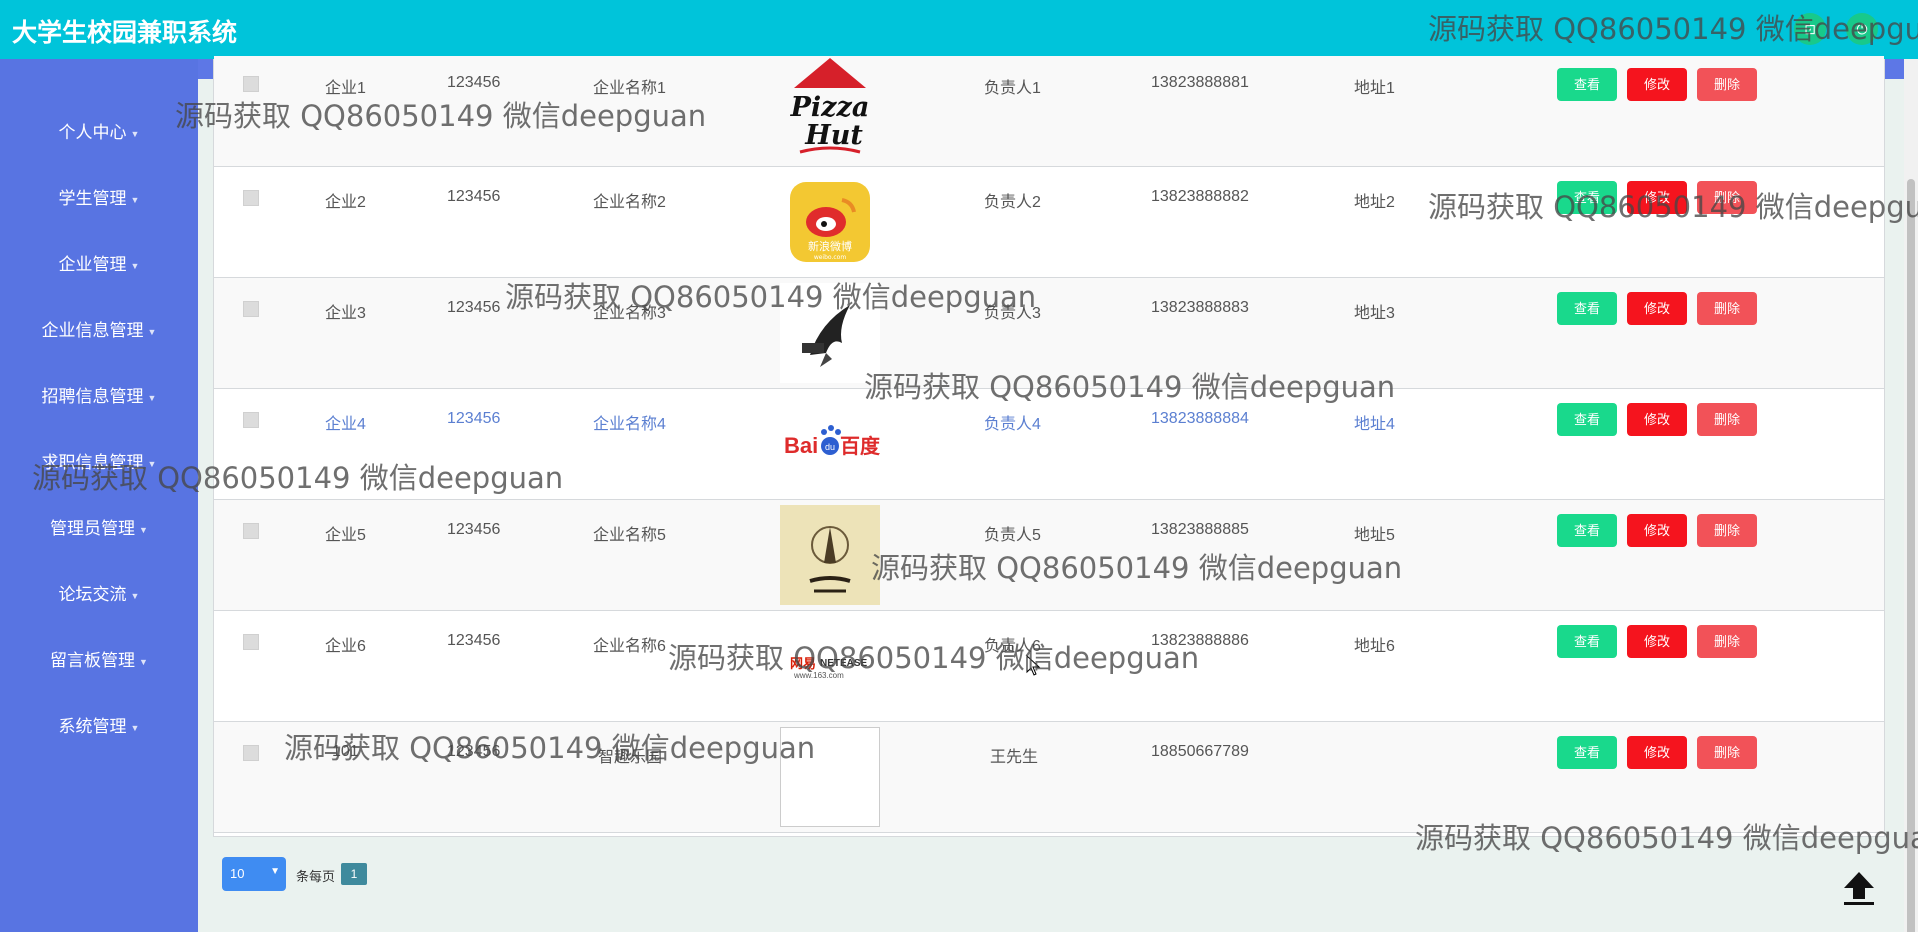 This screenshot has height=932, width=1918. What do you see at coordinates (1034, 668) in the screenshot?
I see `mouse-cursor-icon` at bounding box center [1034, 668].